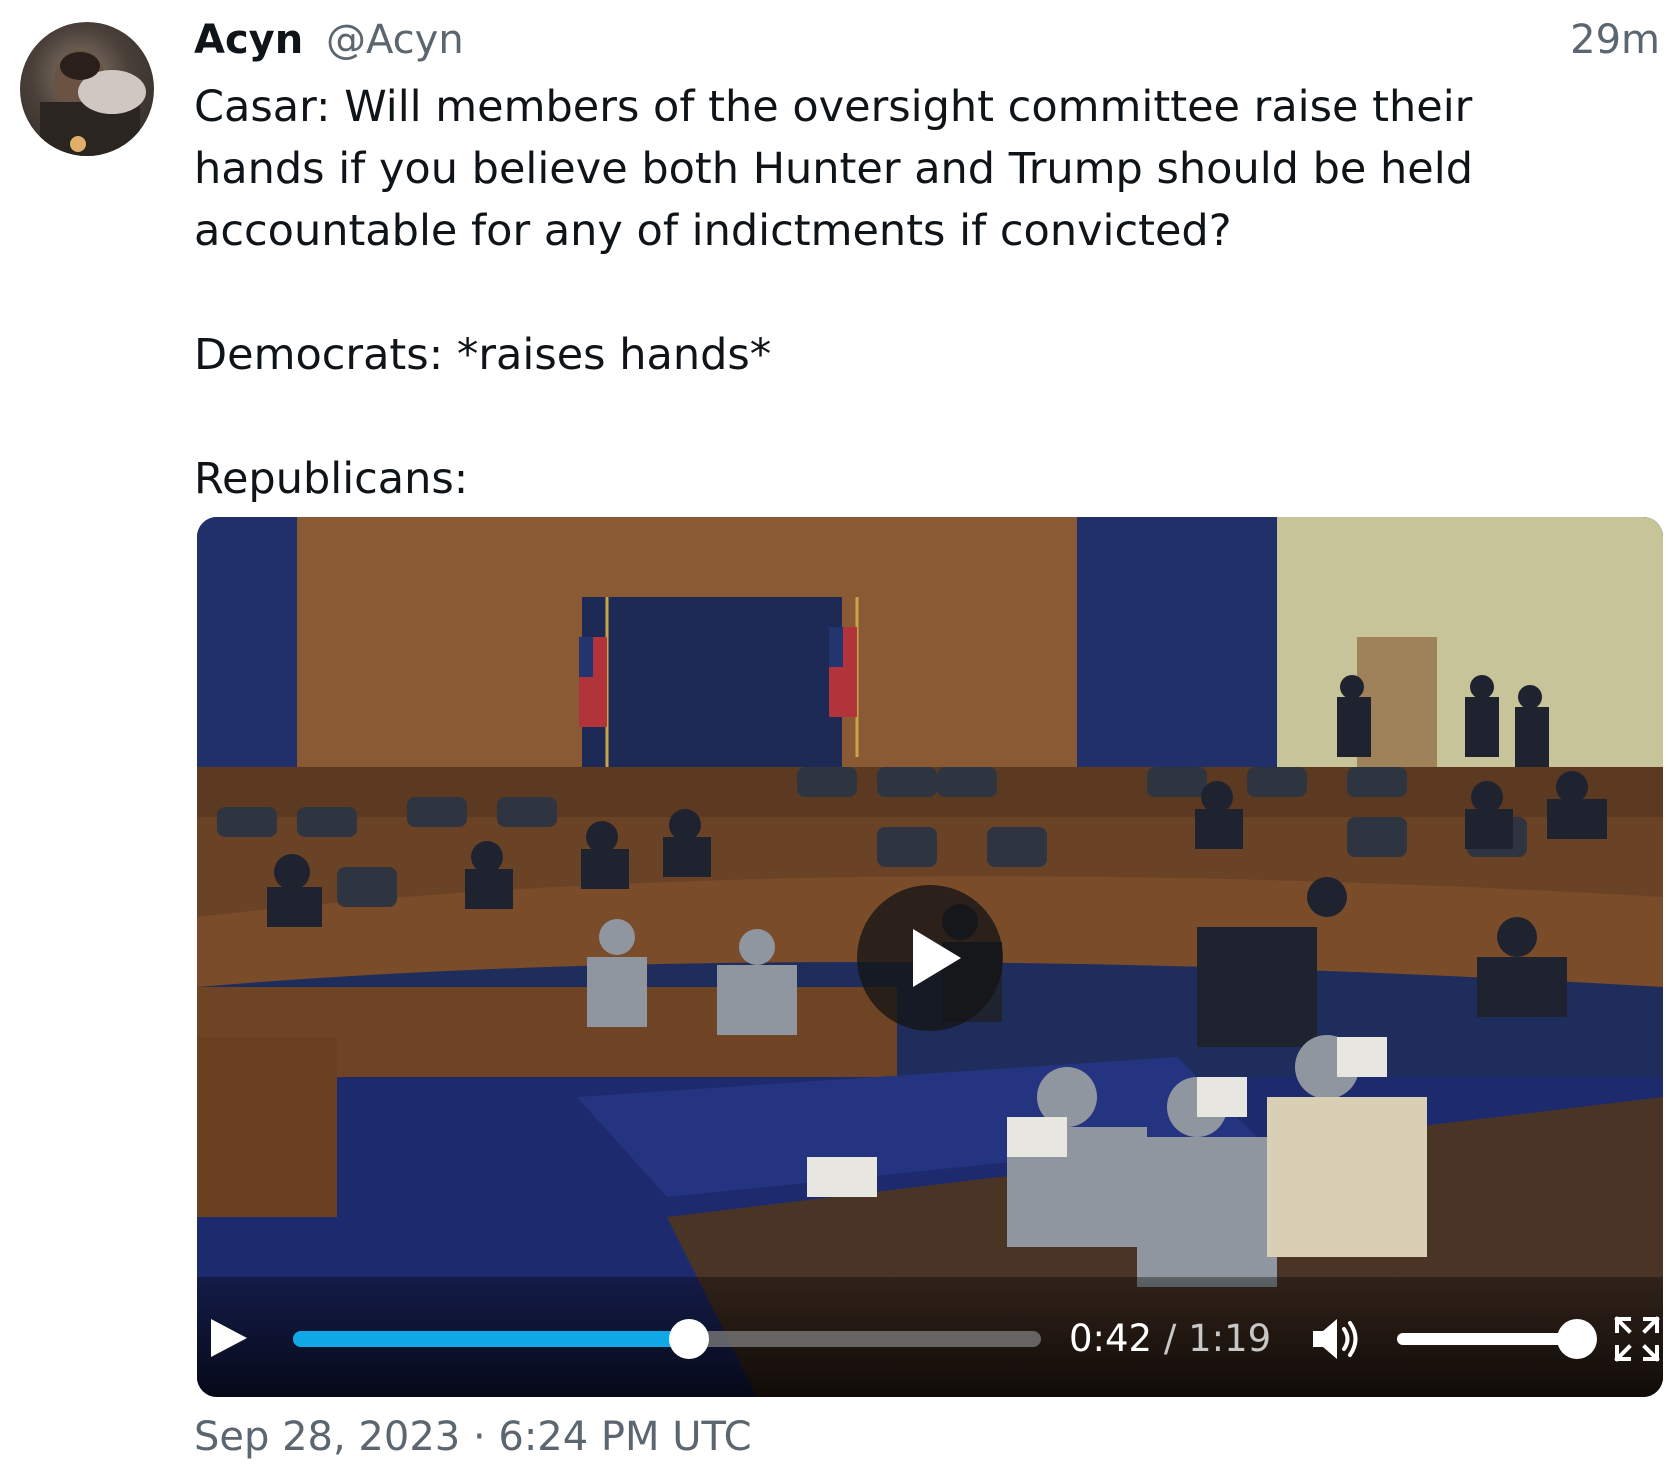 This screenshot has height=1480, width=1676. I want to click on duration: 1:19, so click(1230, 1338).